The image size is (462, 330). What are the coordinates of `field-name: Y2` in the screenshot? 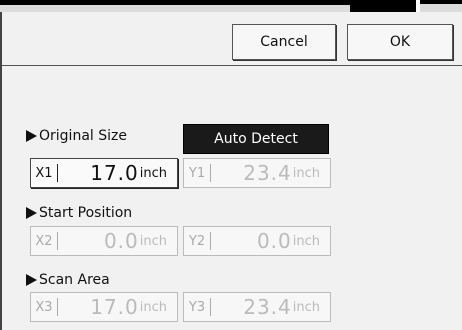 It's located at (197, 241).